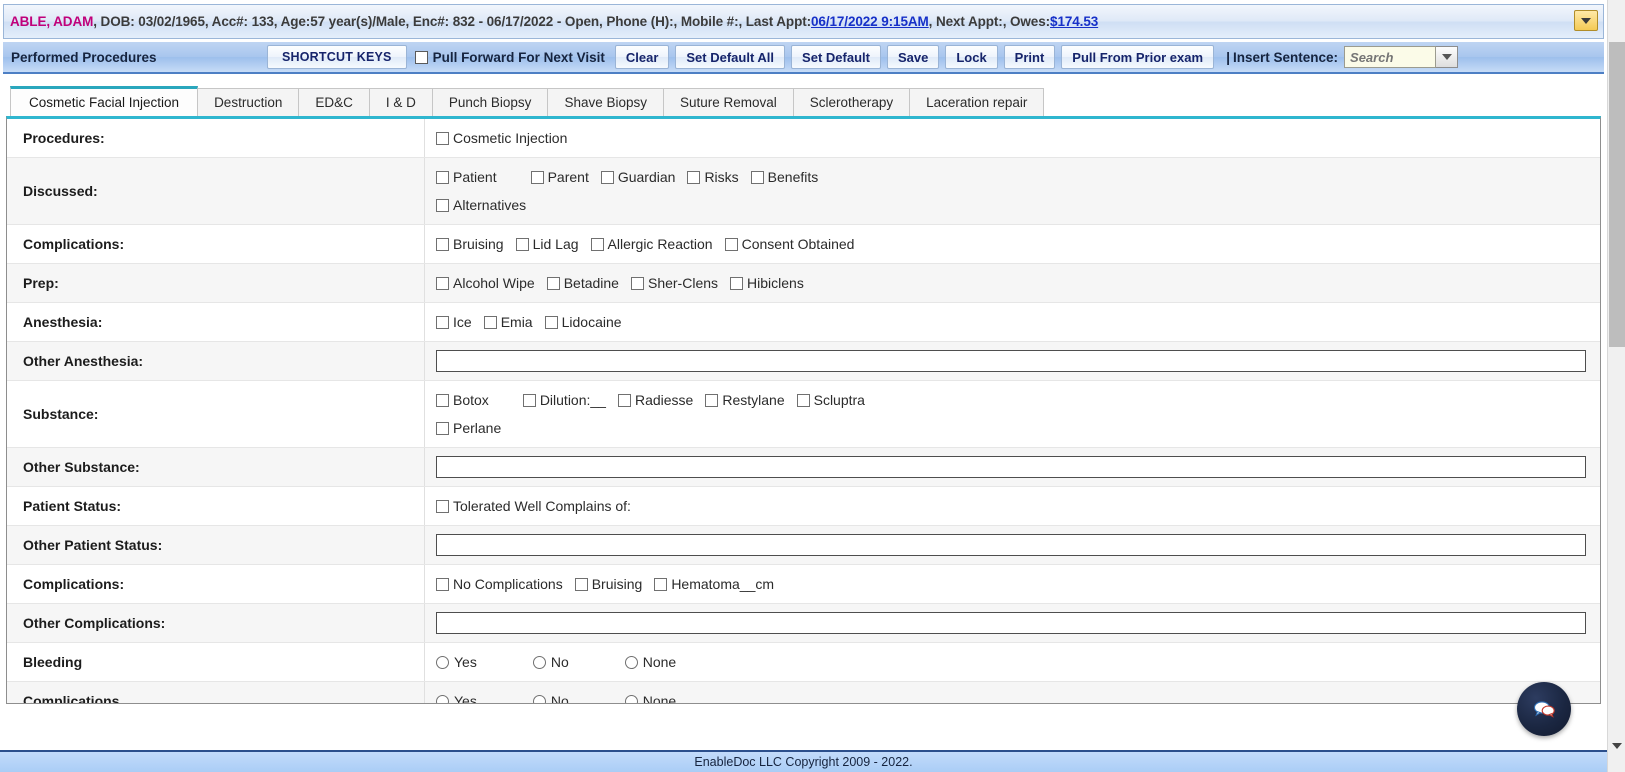  Describe the element at coordinates (334, 102) in the screenshot. I see `tab-ed-c: ED&C` at that location.